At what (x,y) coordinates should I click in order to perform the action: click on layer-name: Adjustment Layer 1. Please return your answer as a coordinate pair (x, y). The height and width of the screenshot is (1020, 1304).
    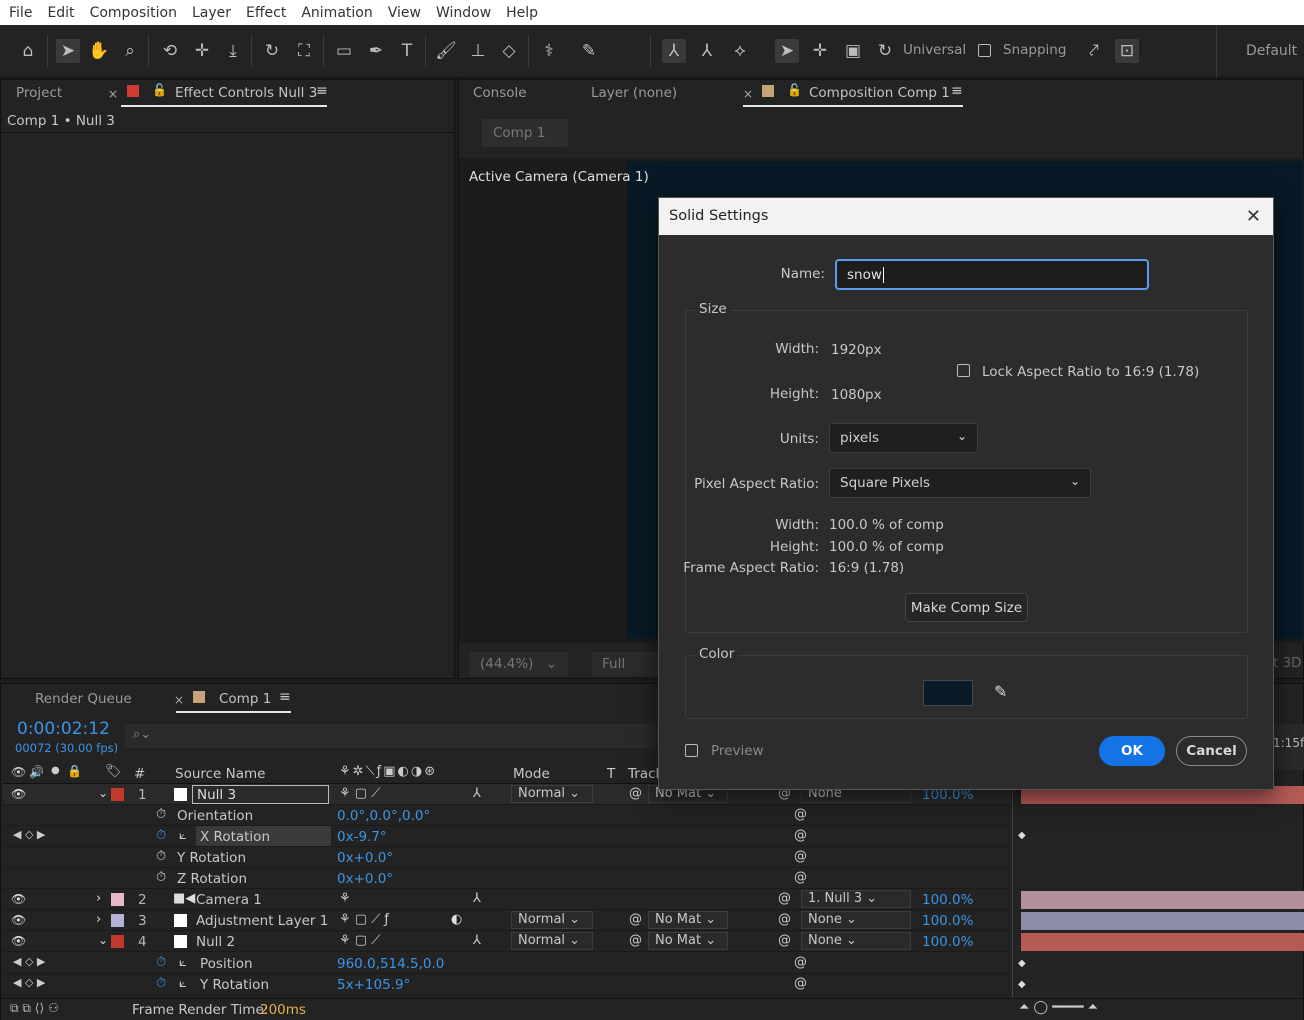
    Looking at the image, I should click on (262, 921).